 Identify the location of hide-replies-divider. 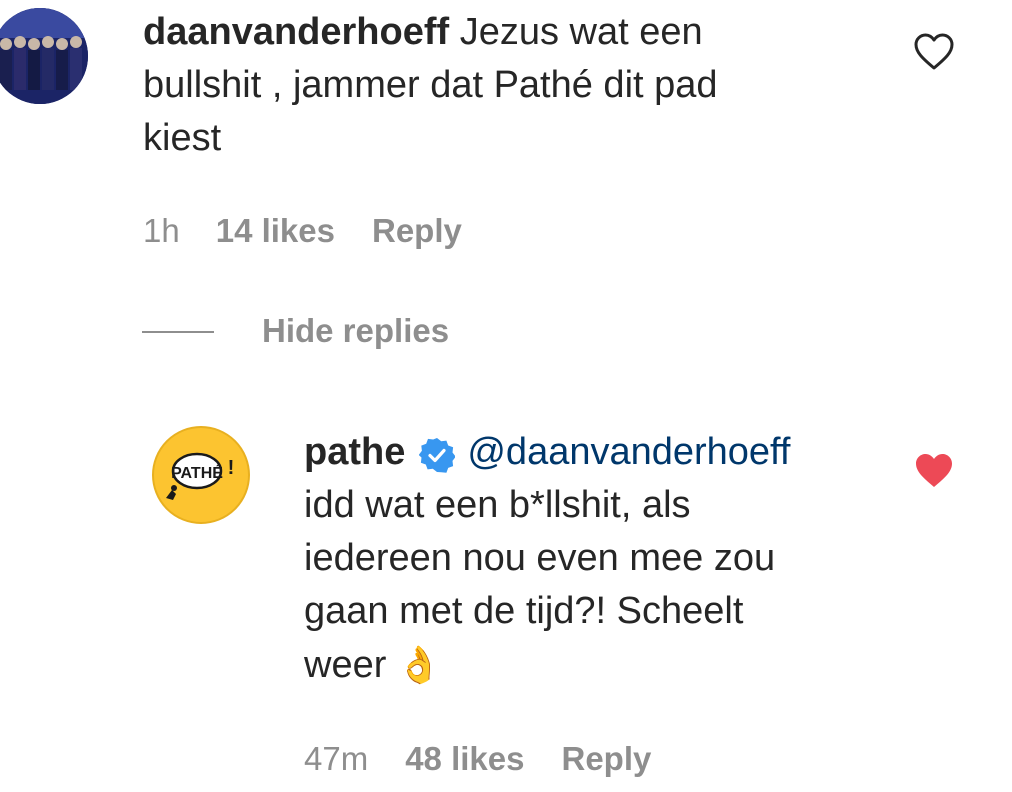
(178, 332).